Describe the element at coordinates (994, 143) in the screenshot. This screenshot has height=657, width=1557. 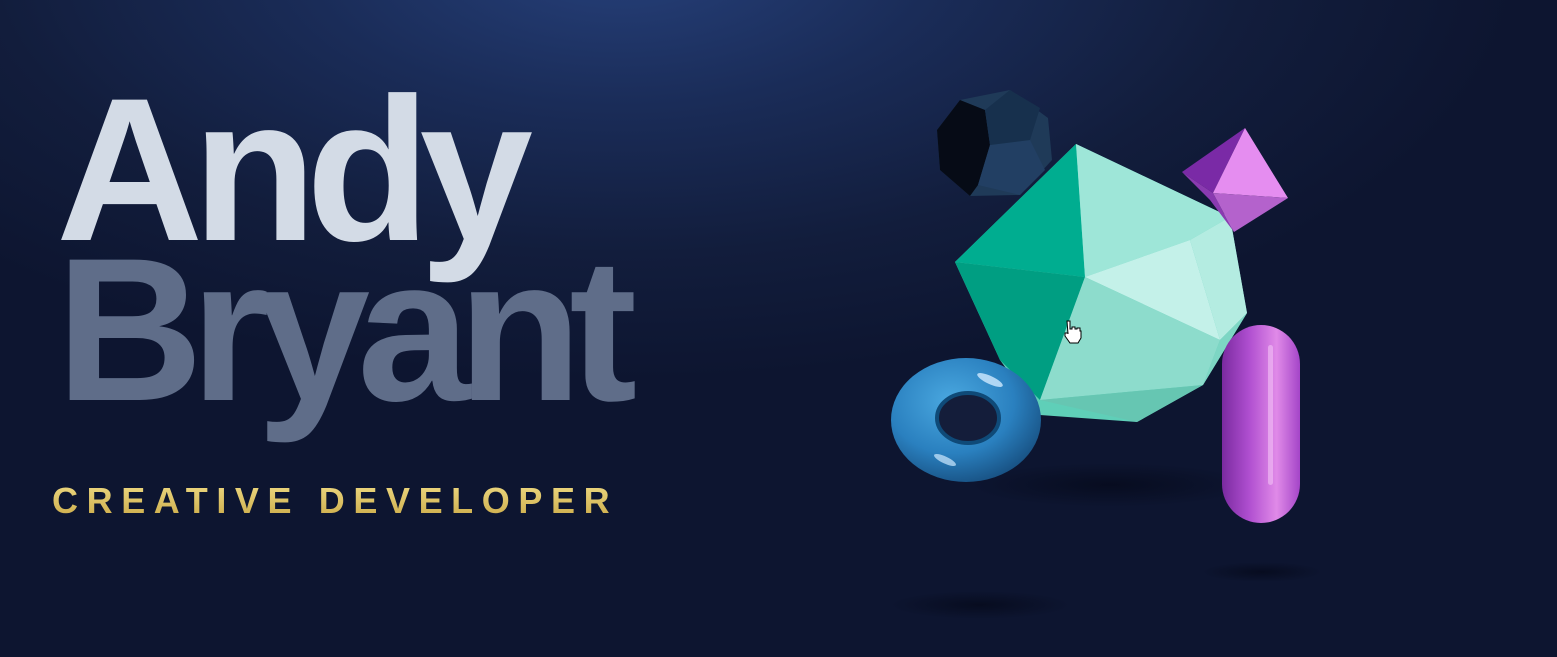
I see `dodecahedron-shape` at that location.